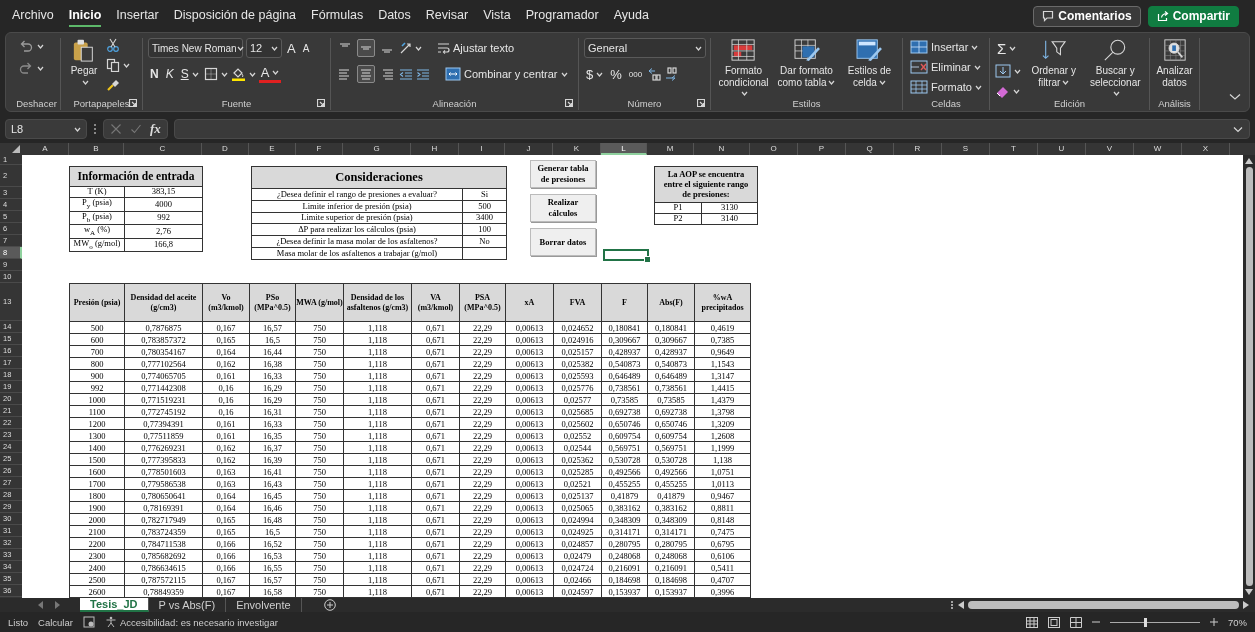 Image resolution: width=1255 pixels, height=632 pixels. Describe the element at coordinates (137, 16) in the screenshot. I see `menu-tab: Insertar` at that location.